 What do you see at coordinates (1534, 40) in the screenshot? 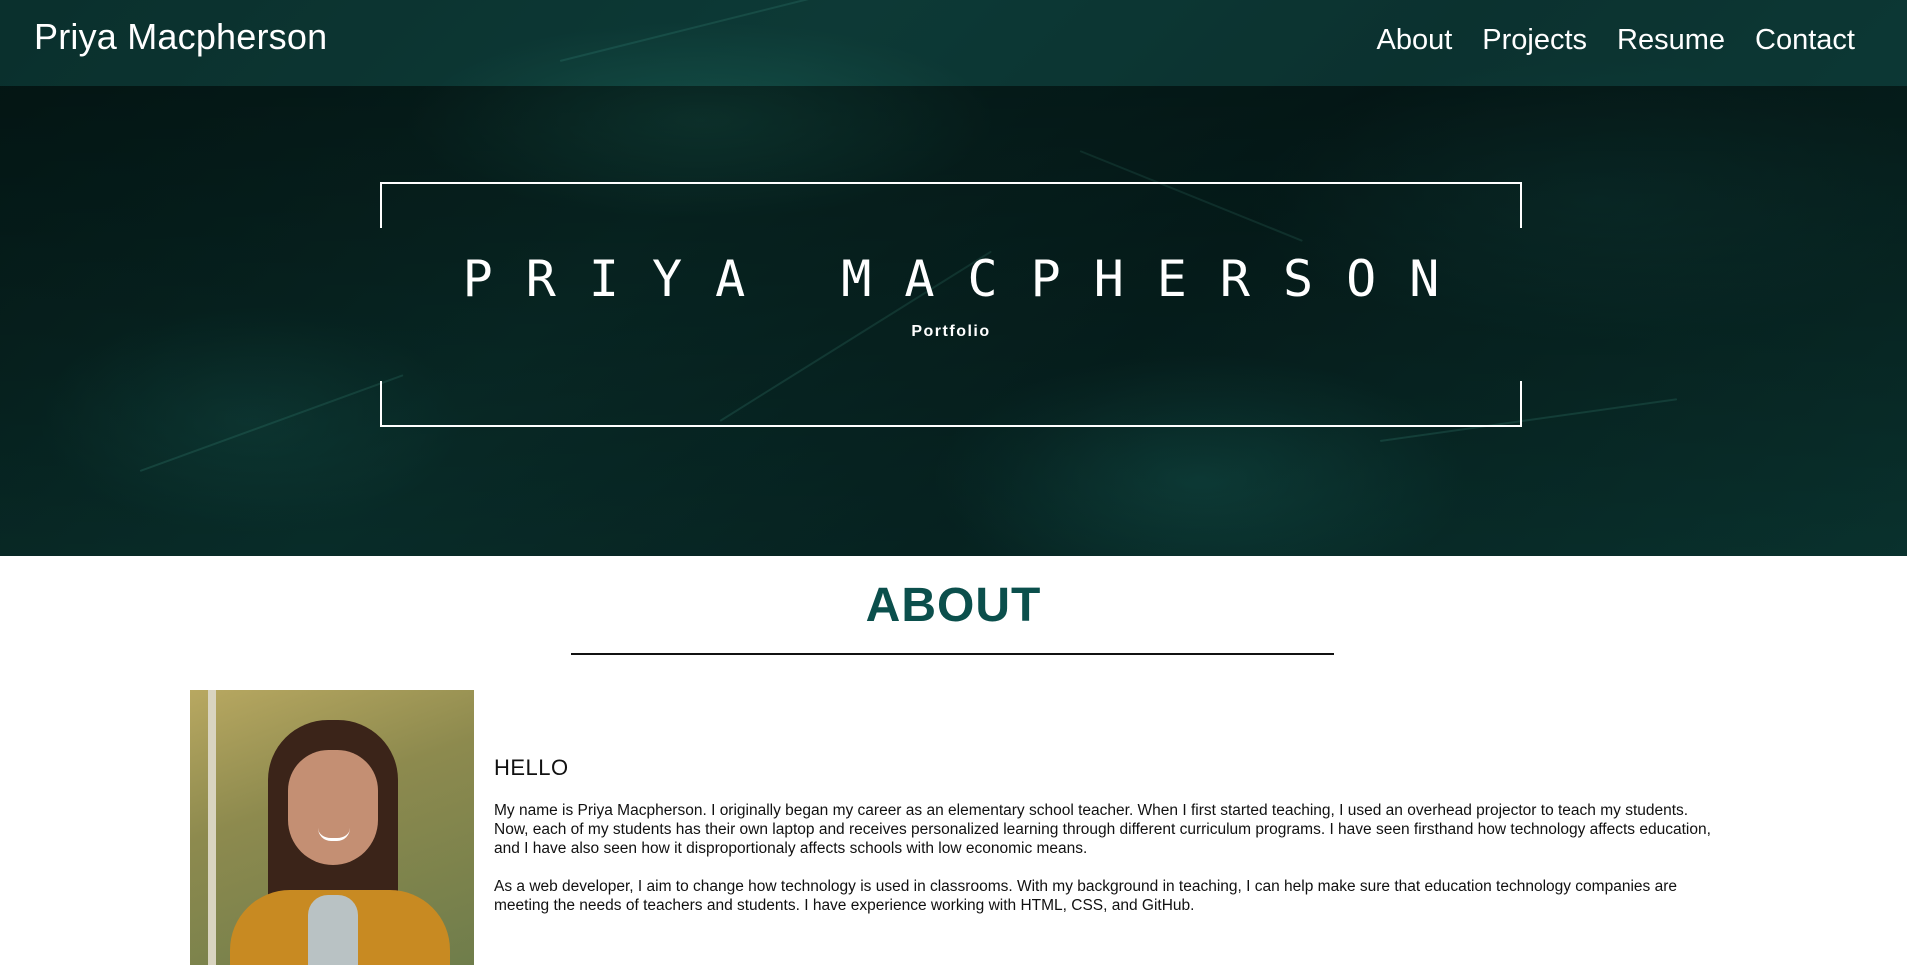
I see `nav-link-projects: Projects` at bounding box center [1534, 40].